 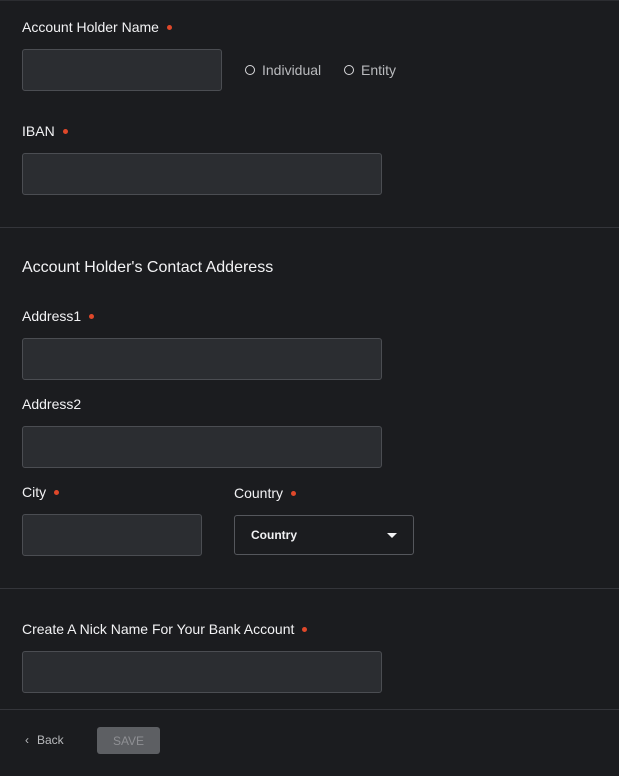 I want to click on radio-entity: Entity, so click(x=370, y=70).